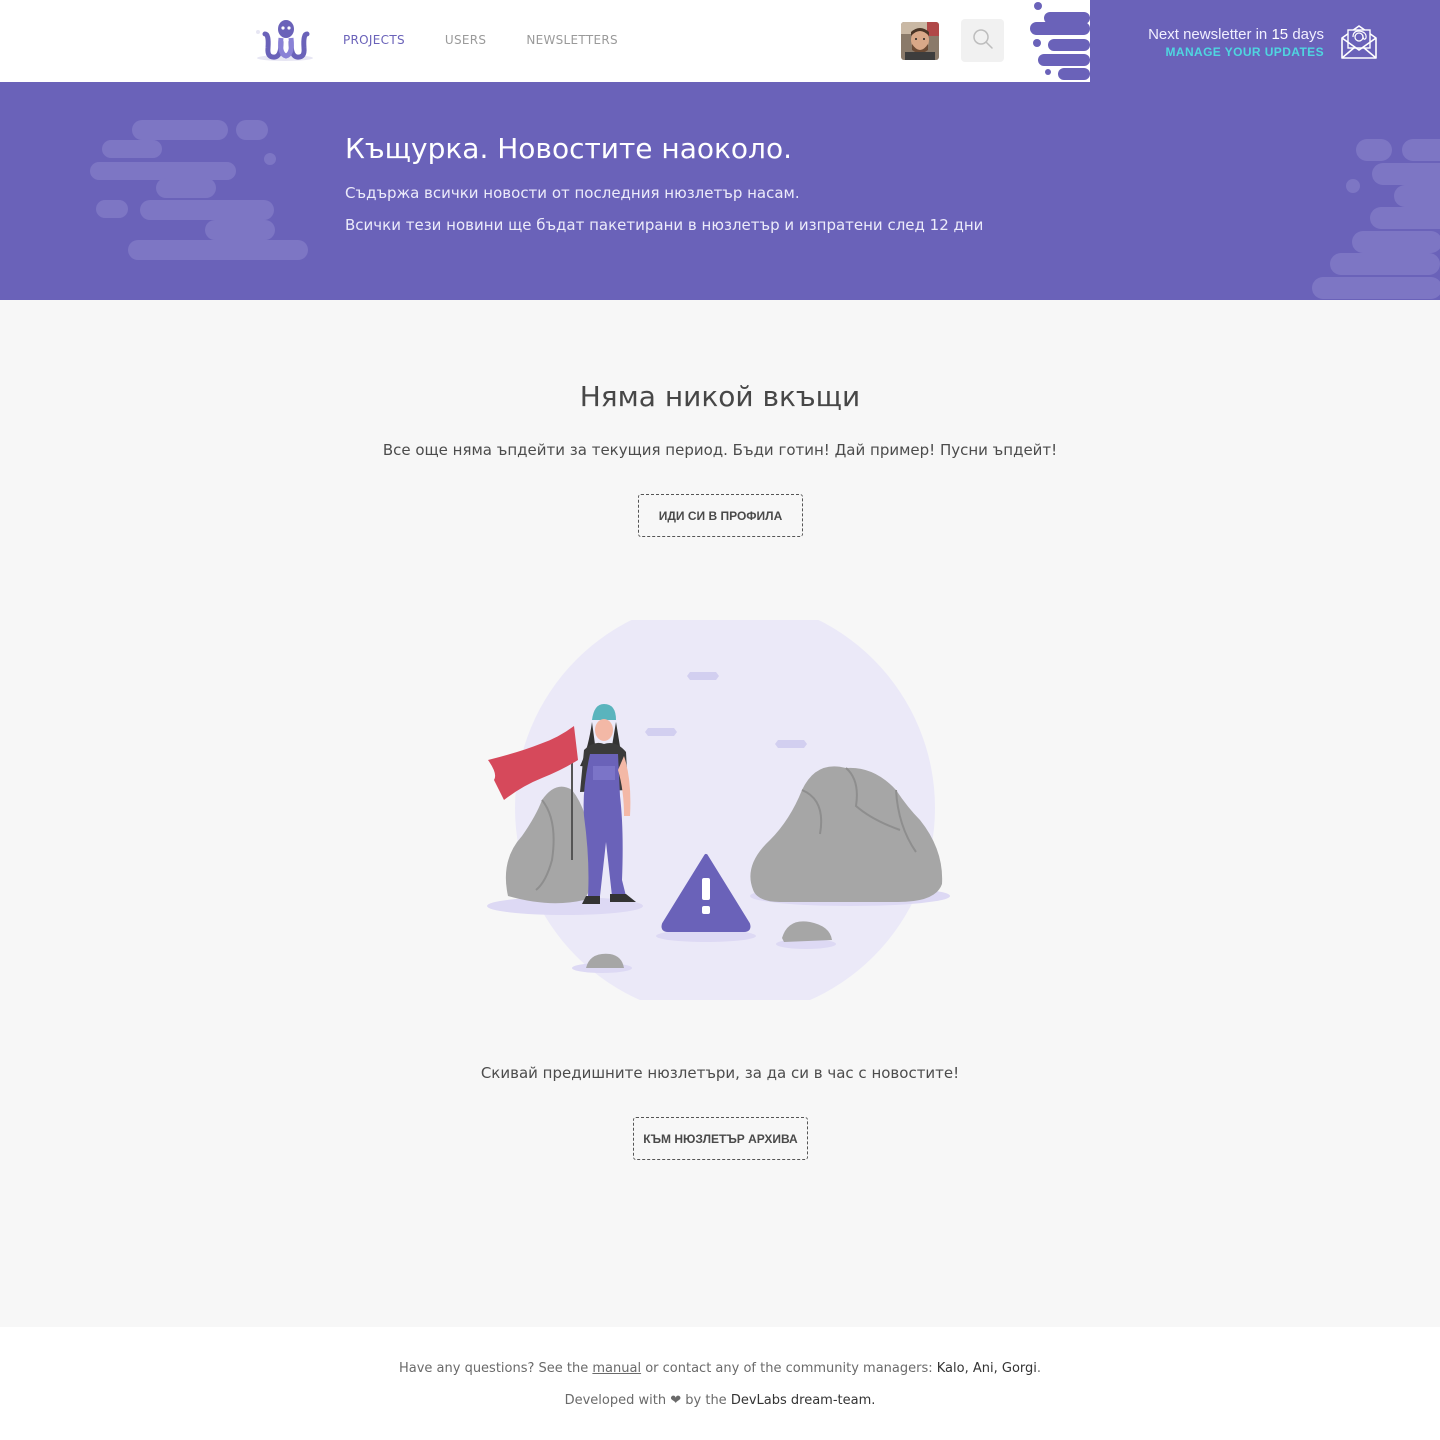 This screenshot has height=1440, width=1440. What do you see at coordinates (616, 1368) in the screenshot?
I see `manual-link: manual` at bounding box center [616, 1368].